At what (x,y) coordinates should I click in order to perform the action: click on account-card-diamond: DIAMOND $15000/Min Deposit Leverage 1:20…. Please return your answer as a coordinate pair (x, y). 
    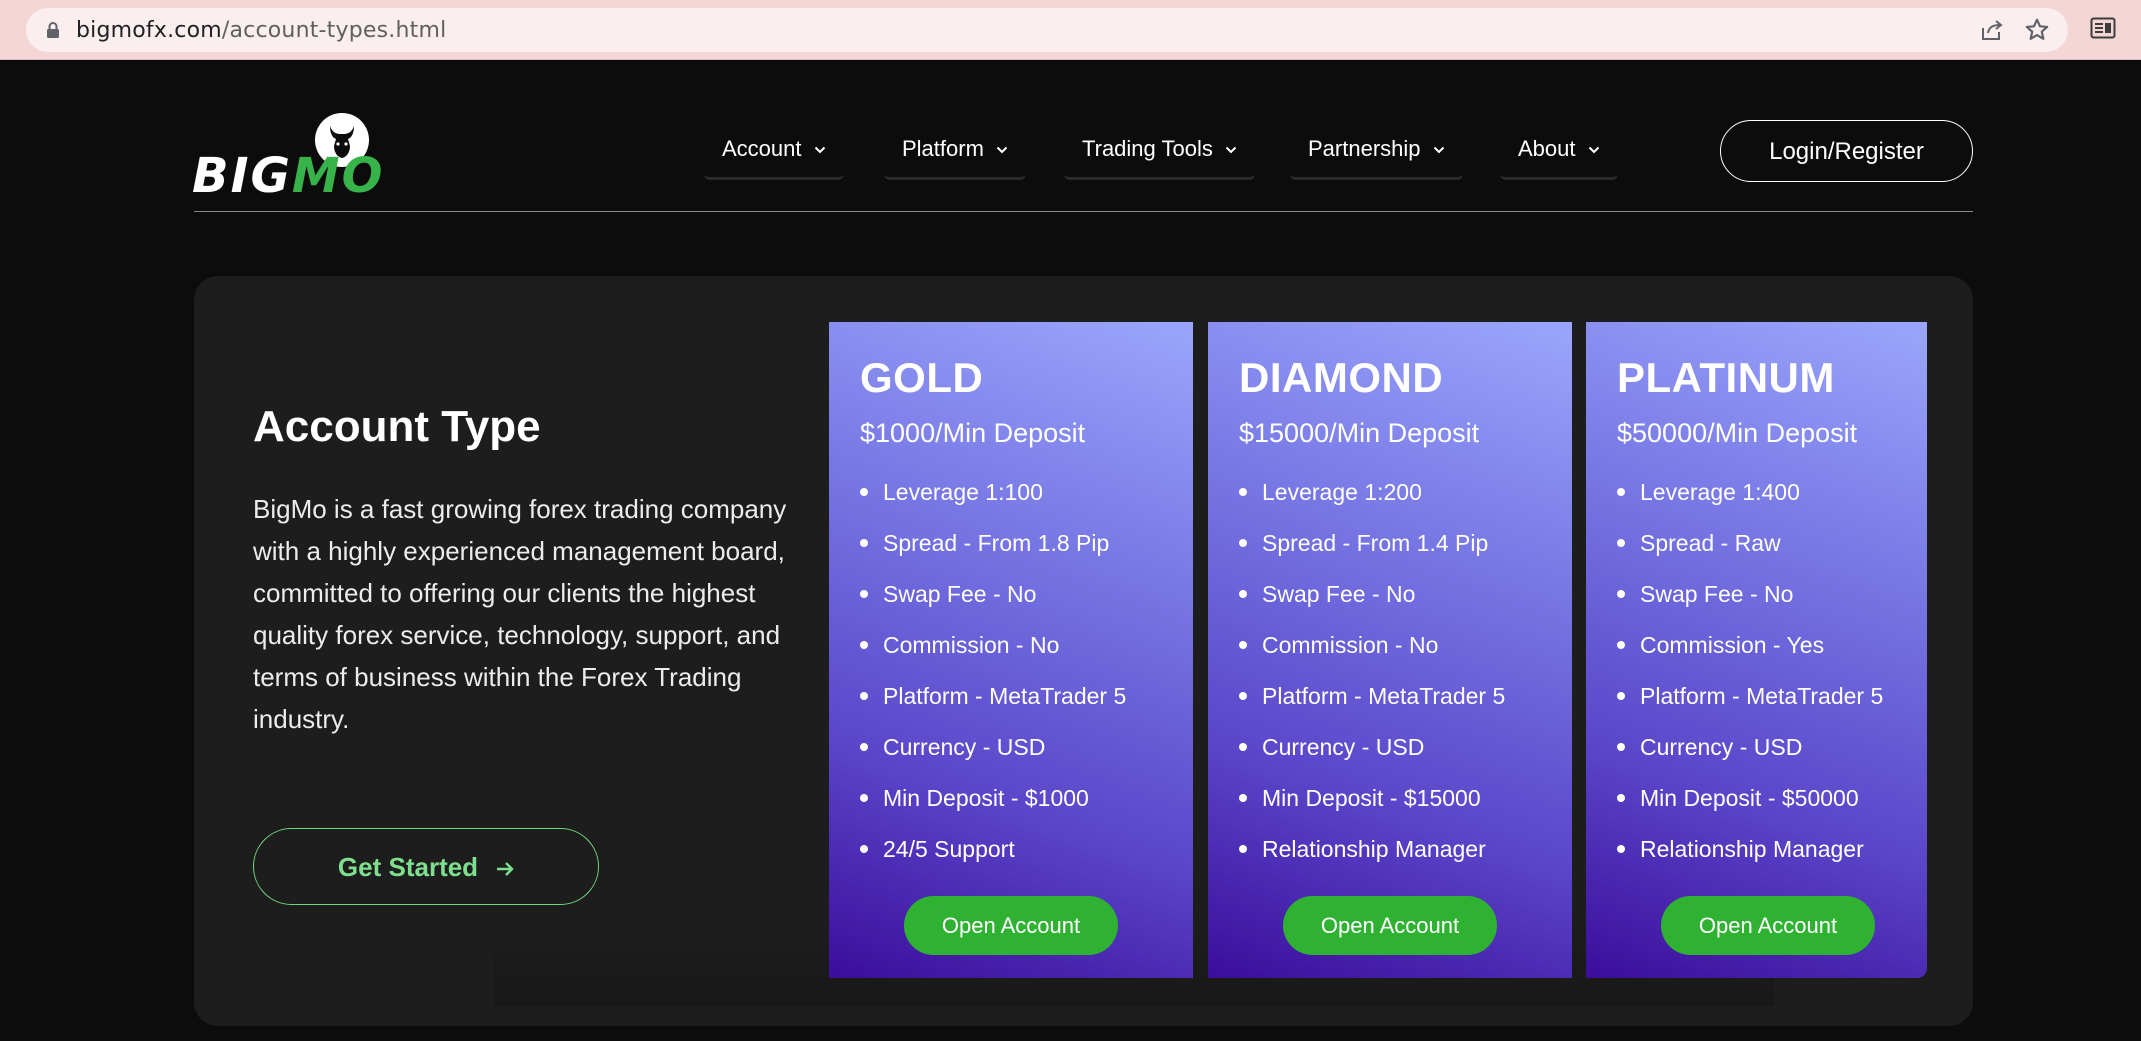
    Looking at the image, I should click on (1390, 650).